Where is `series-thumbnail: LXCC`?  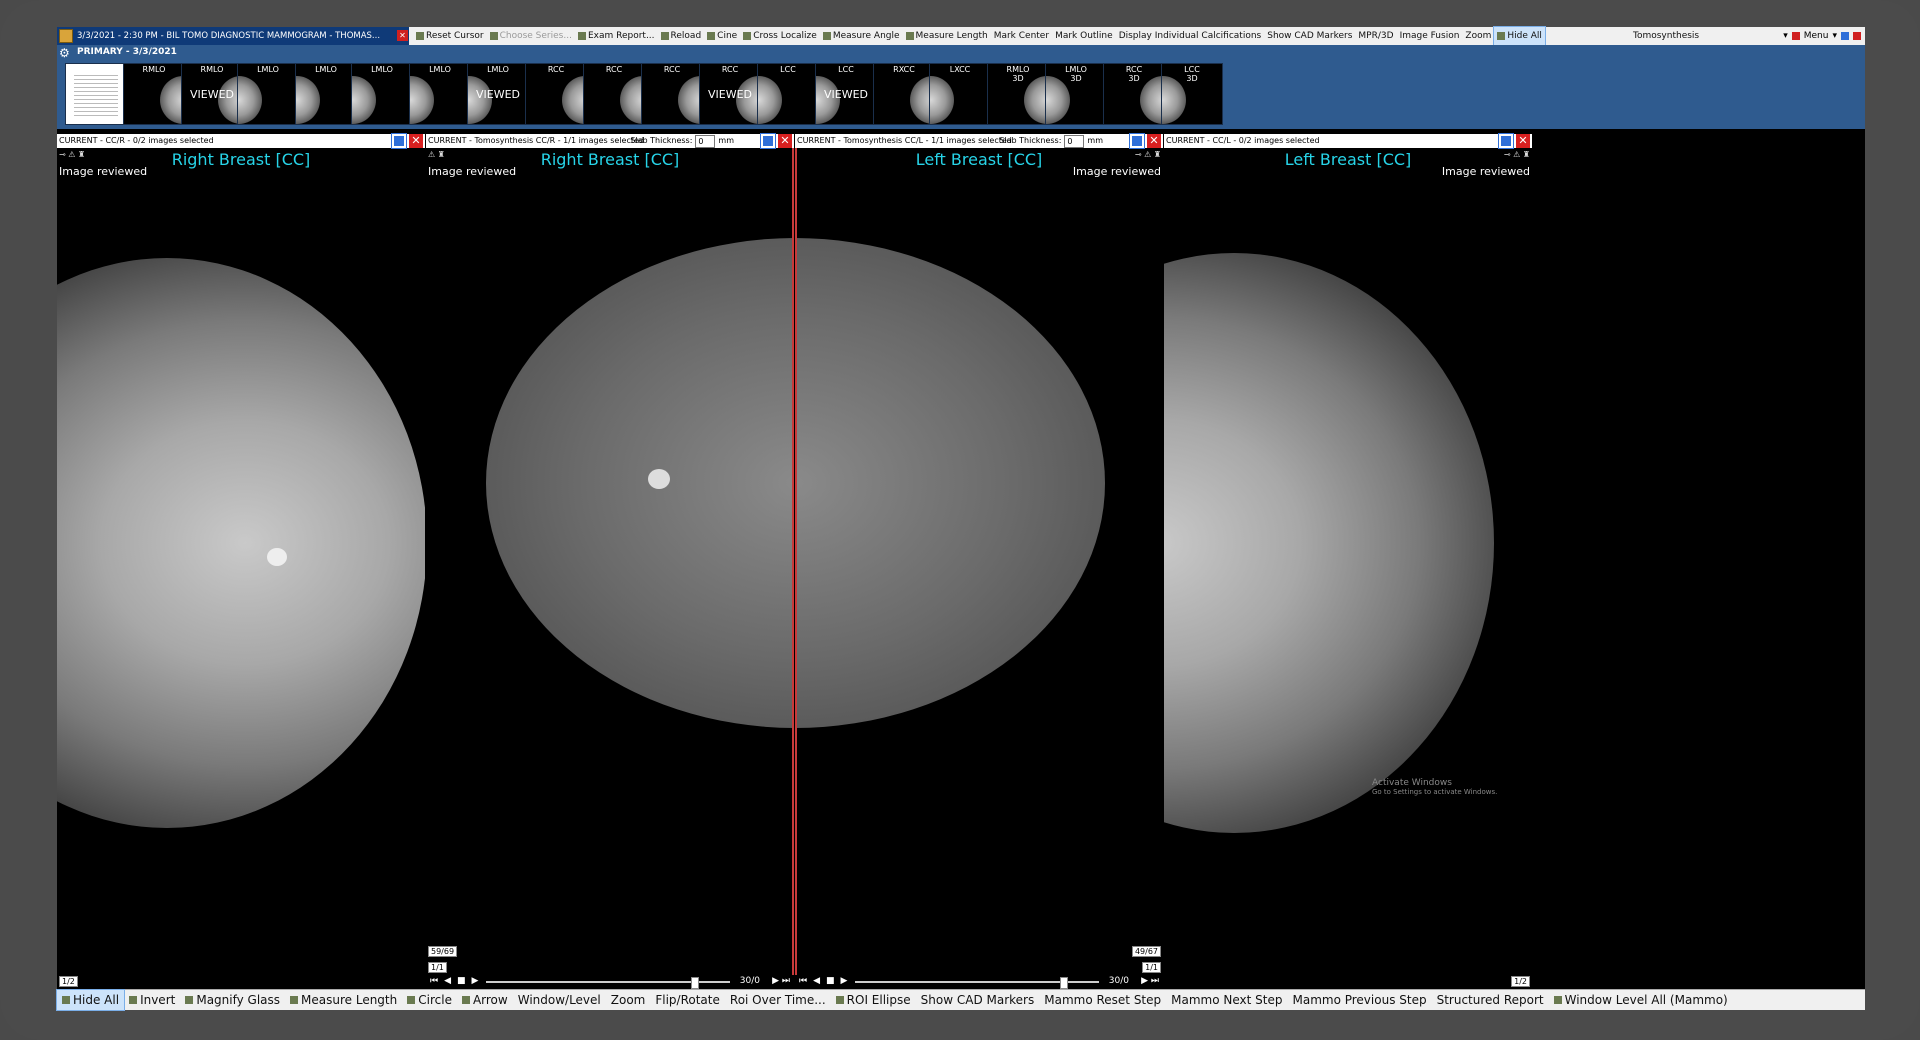
series-thumbnail: LXCC is located at coordinates (960, 94).